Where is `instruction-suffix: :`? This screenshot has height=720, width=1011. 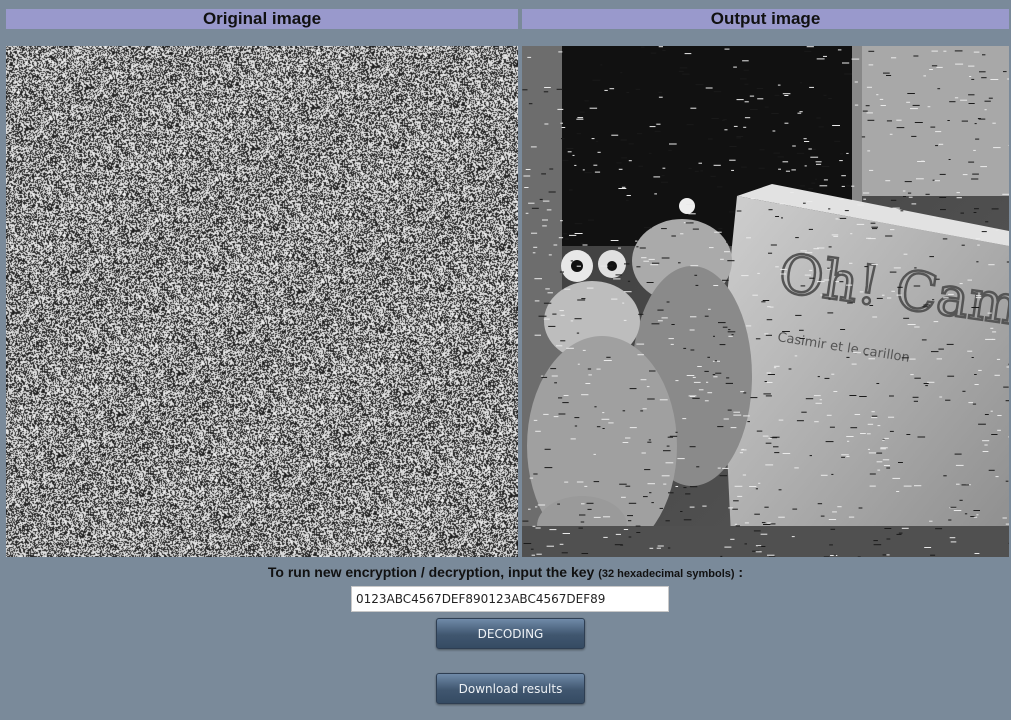
instruction-suffix: : is located at coordinates (739, 572).